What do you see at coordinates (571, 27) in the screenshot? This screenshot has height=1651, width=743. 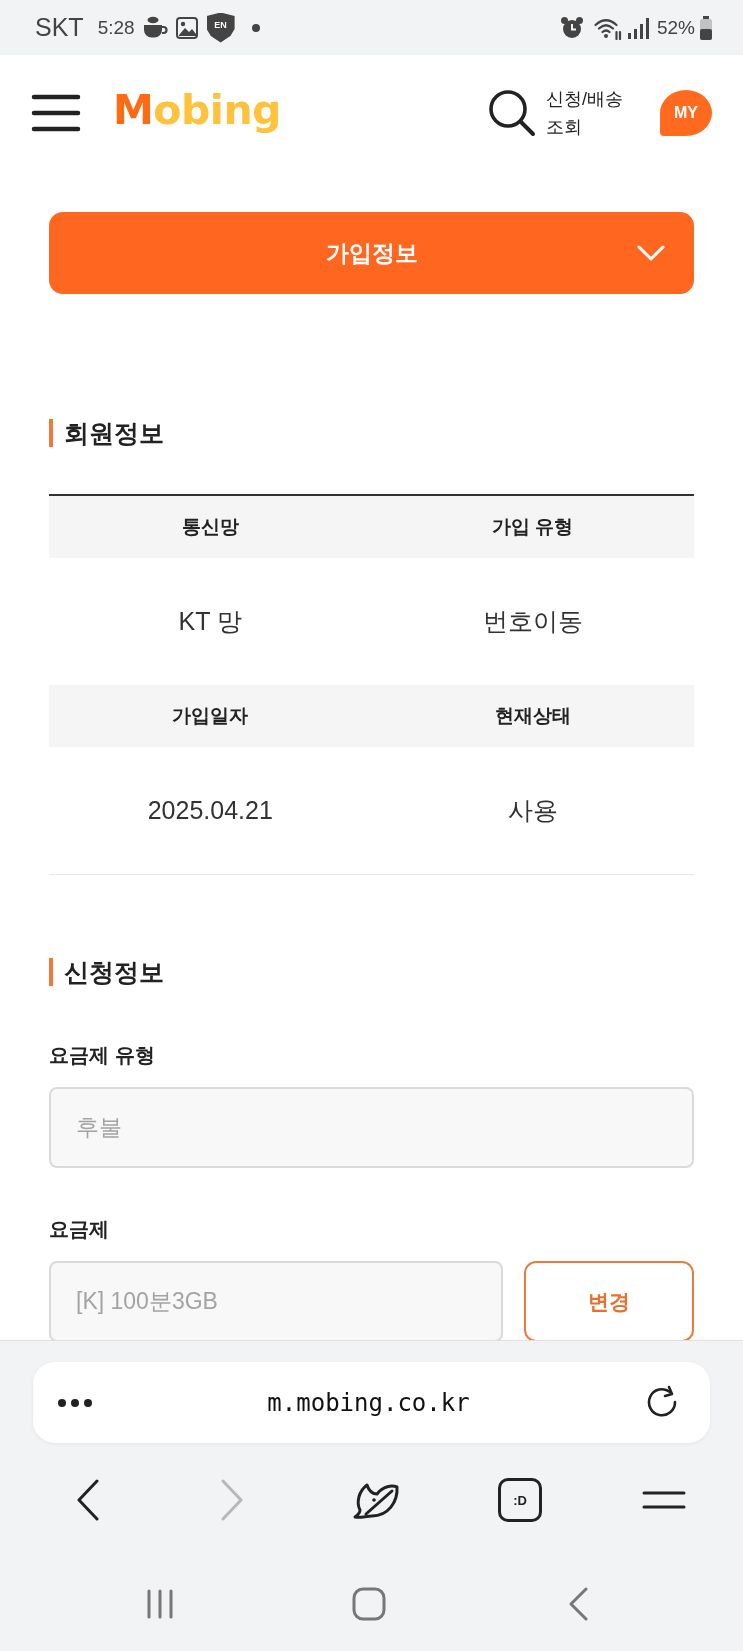 I see `alarm-clock-icon` at bounding box center [571, 27].